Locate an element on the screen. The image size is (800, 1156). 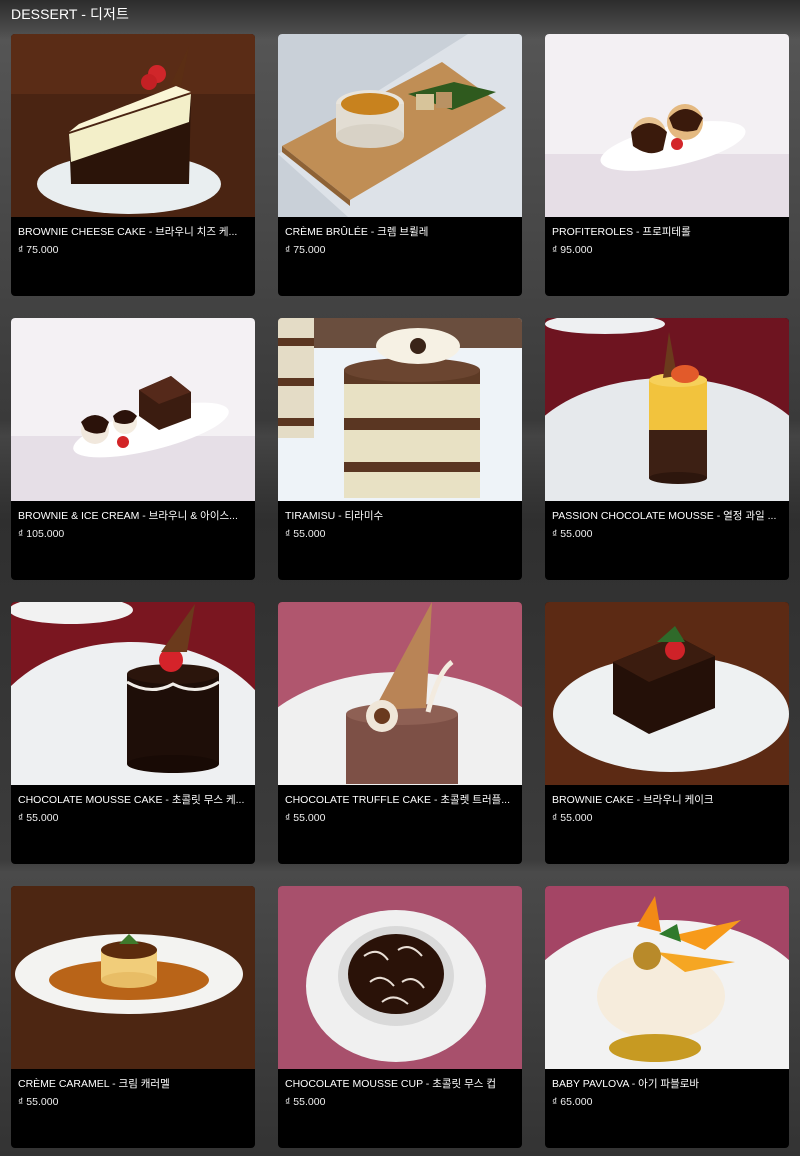
product-card-baby-pavlova: BABY PAVLOVA - 아기 파블로바 ₫ 65.000 is located at coordinates (667, 1017).